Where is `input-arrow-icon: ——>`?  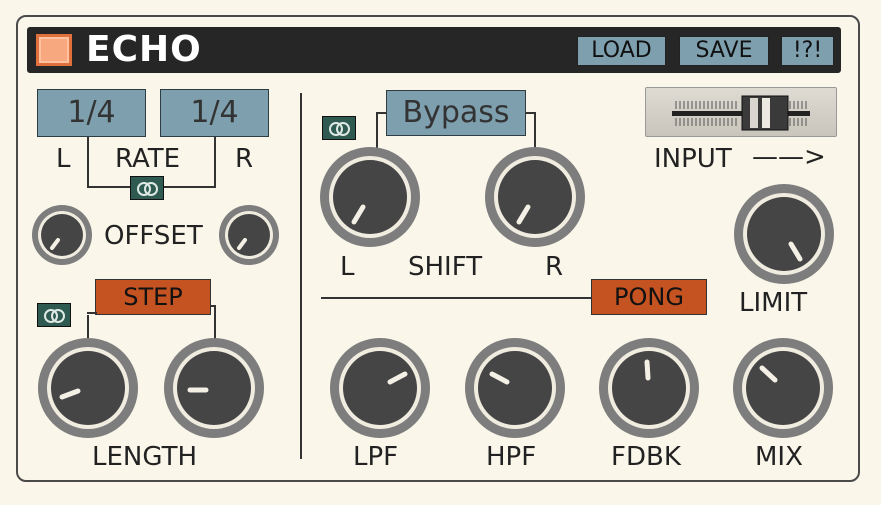
input-arrow-icon: ——> is located at coordinates (789, 157).